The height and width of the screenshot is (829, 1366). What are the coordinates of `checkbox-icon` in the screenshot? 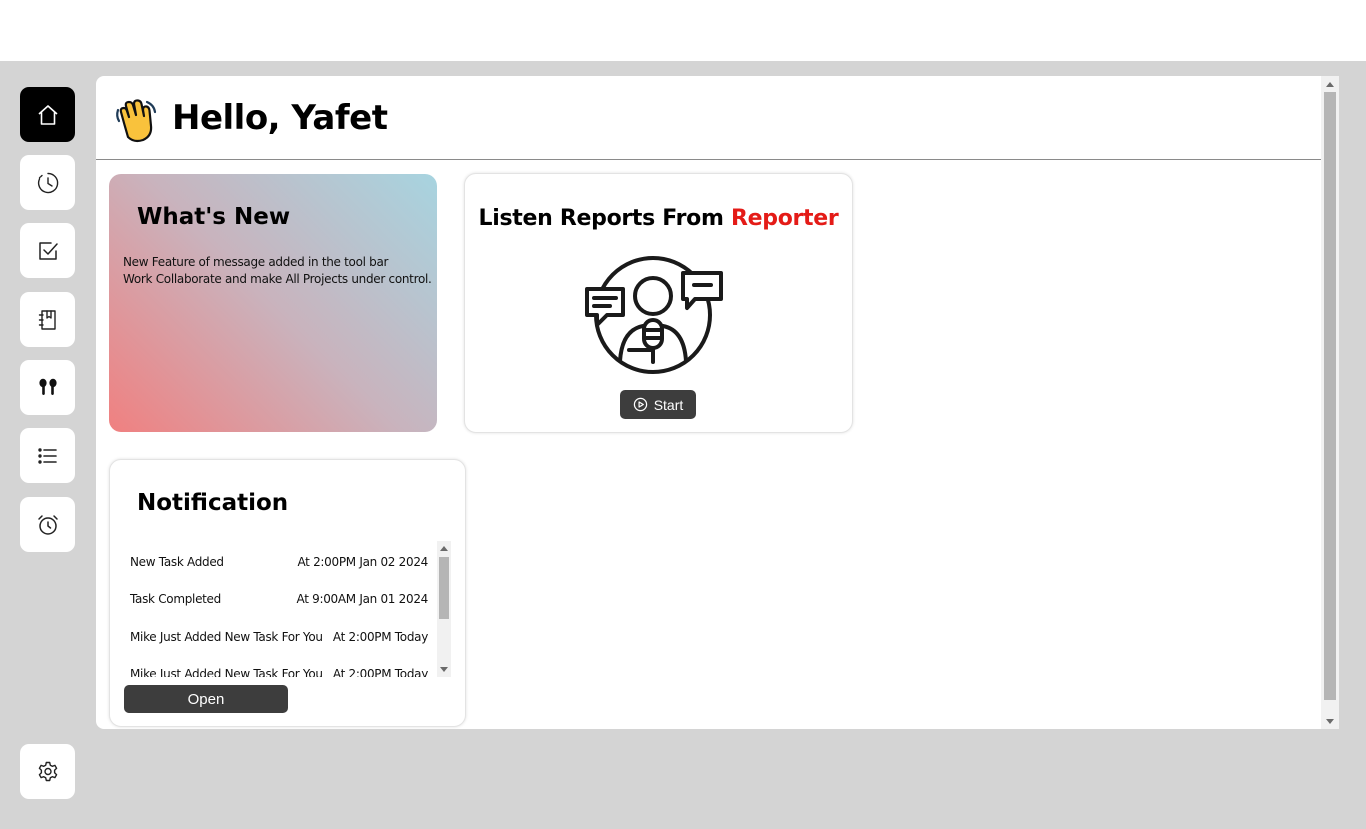 It's located at (48, 250).